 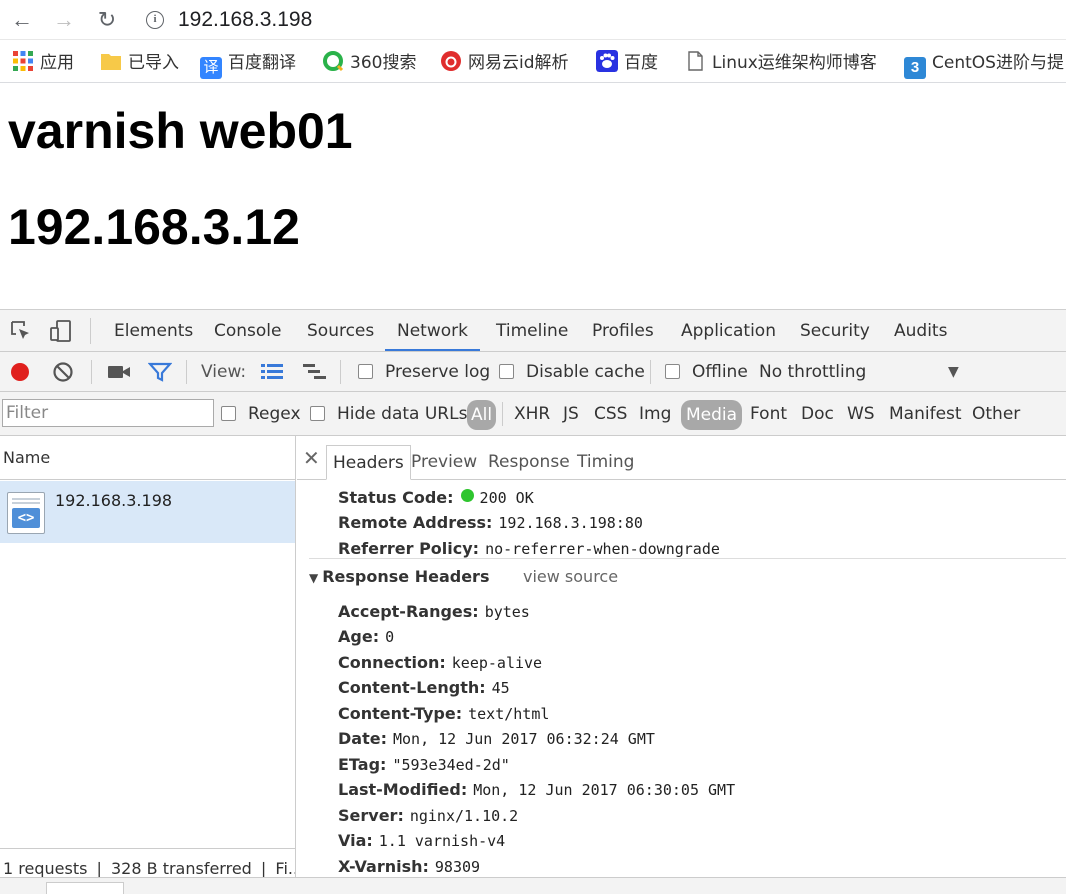 What do you see at coordinates (107, 20) in the screenshot?
I see `reload-icon: ↻` at bounding box center [107, 20].